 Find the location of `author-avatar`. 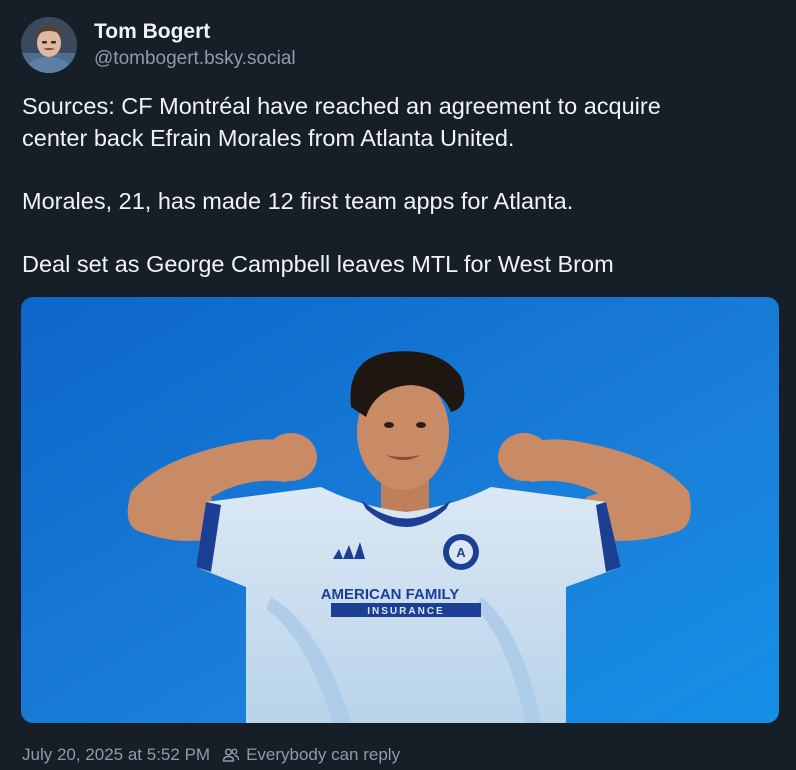

author-avatar is located at coordinates (49, 45).